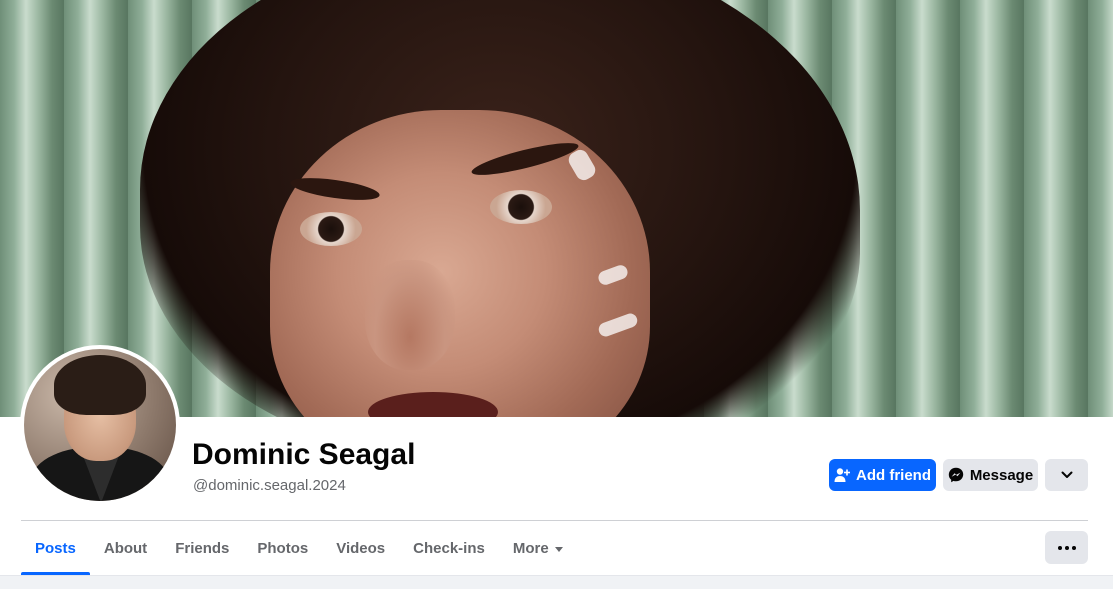 This screenshot has height=589, width=1113. Describe the element at coordinates (842, 475) in the screenshot. I see `user-plus-icon` at that location.